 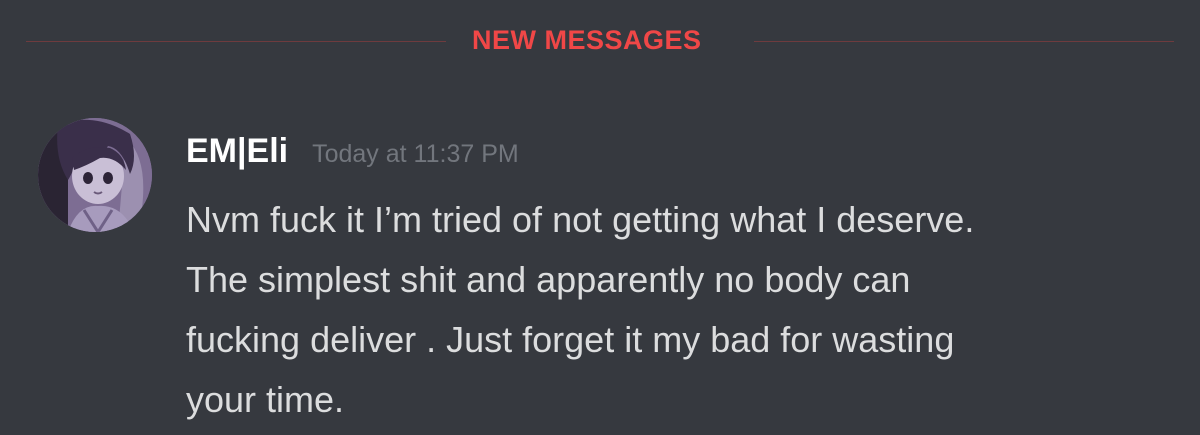 I want to click on divider-line-left, so click(x=236, y=41).